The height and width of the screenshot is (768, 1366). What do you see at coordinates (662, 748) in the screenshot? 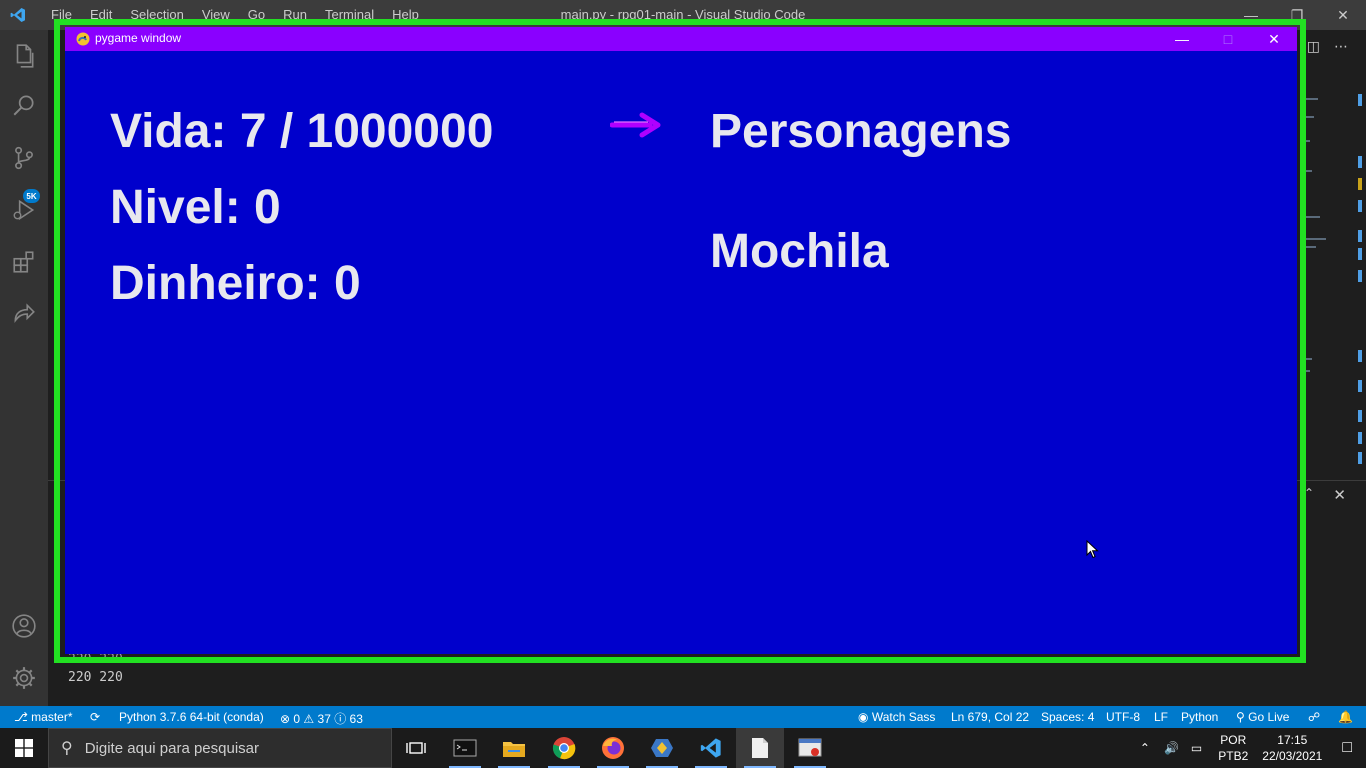
I see `game-app-icon` at bounding box center [662, 748].